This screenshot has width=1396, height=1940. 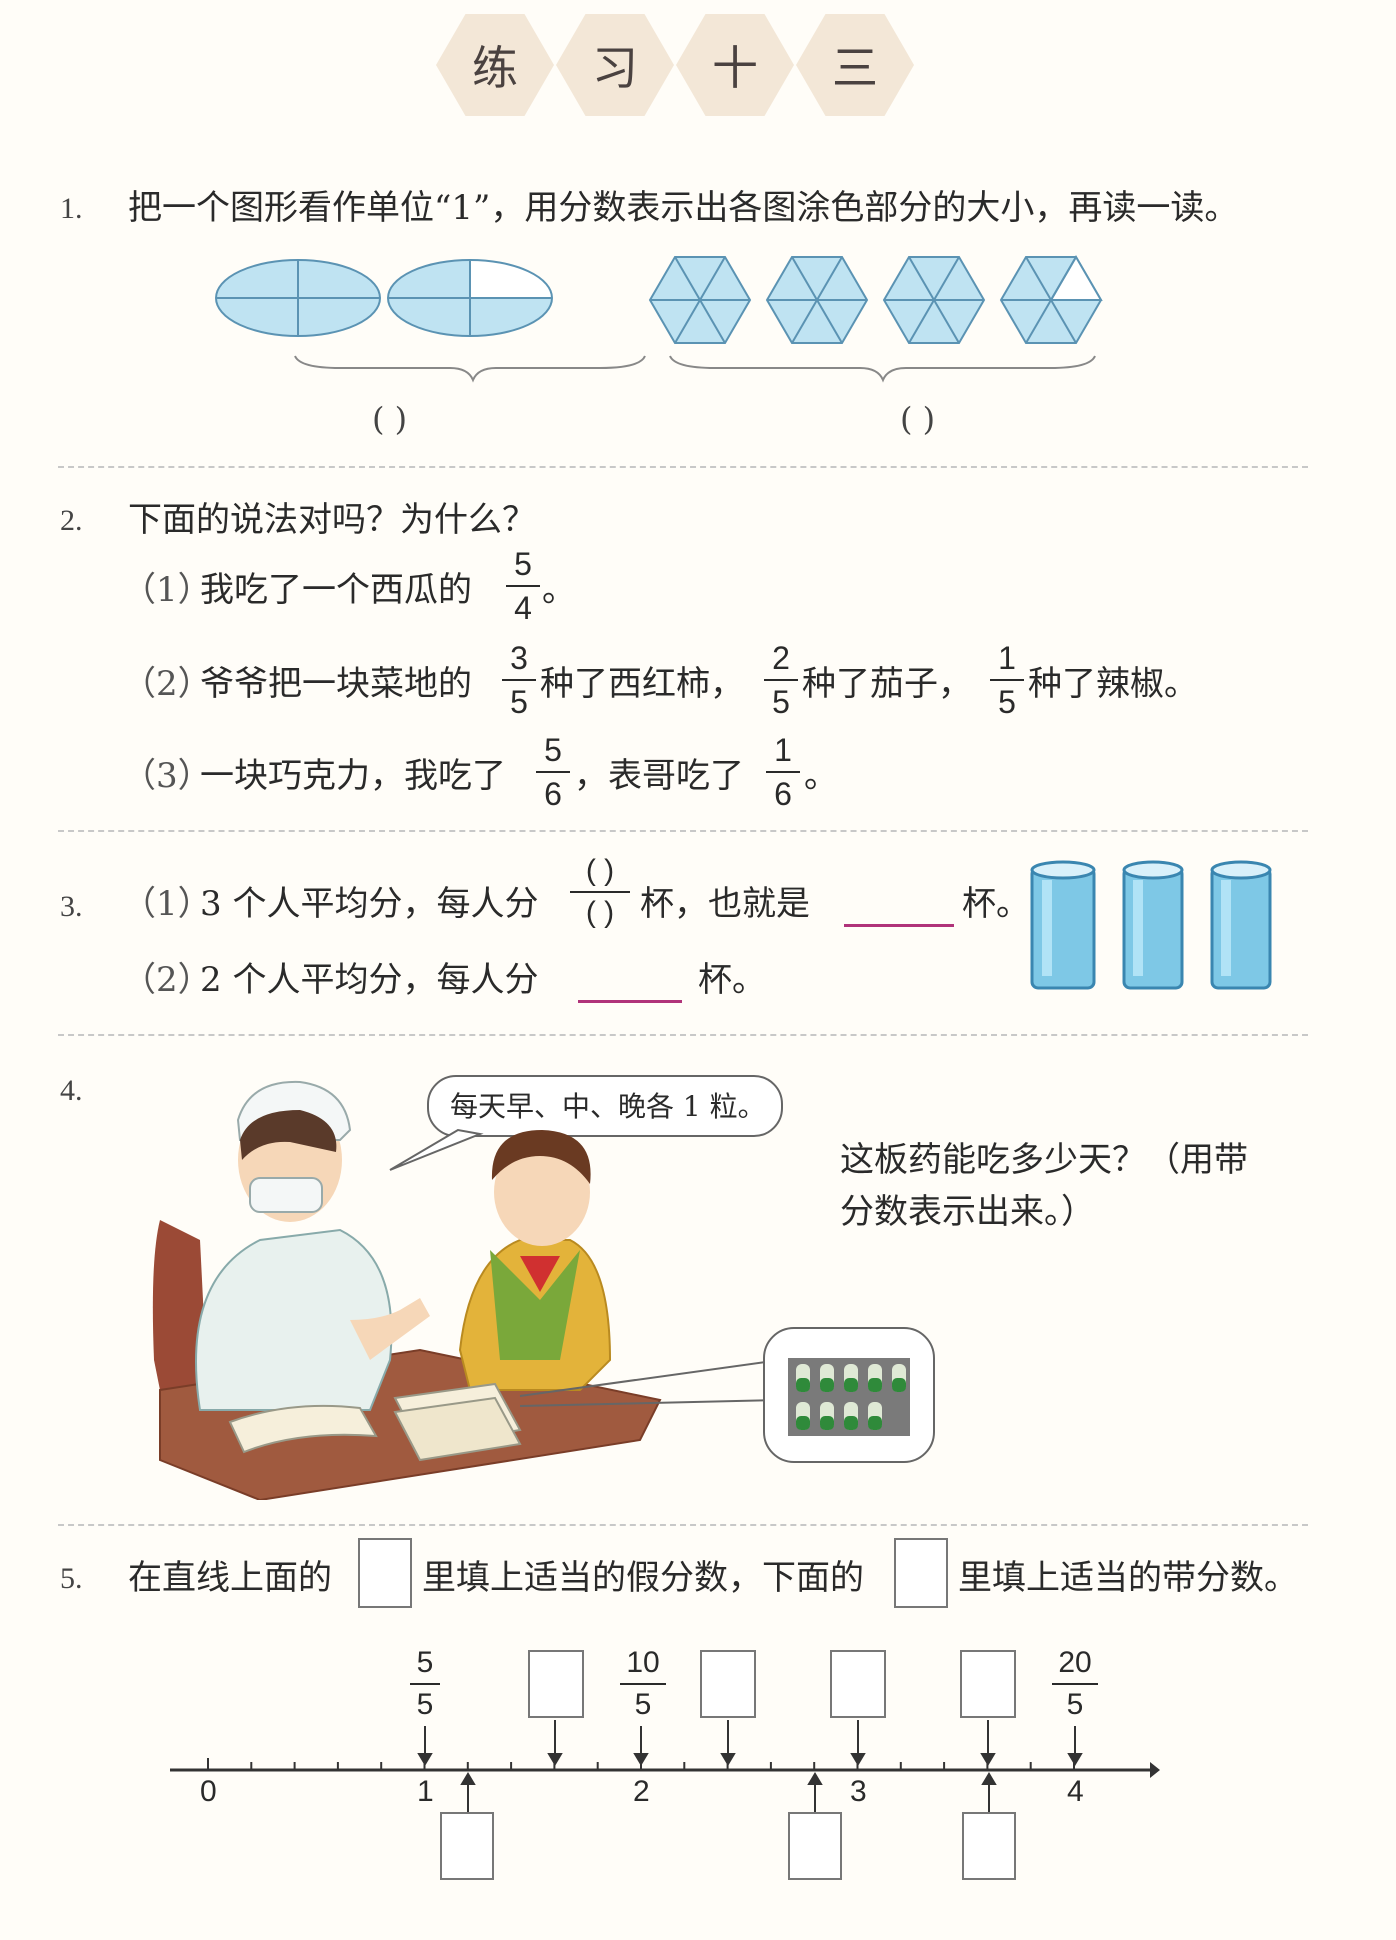 What do you see at coordinates (71, 1090) in the screenshot?
I see `q4-number: 4.` at bounding box center [71, 1090].